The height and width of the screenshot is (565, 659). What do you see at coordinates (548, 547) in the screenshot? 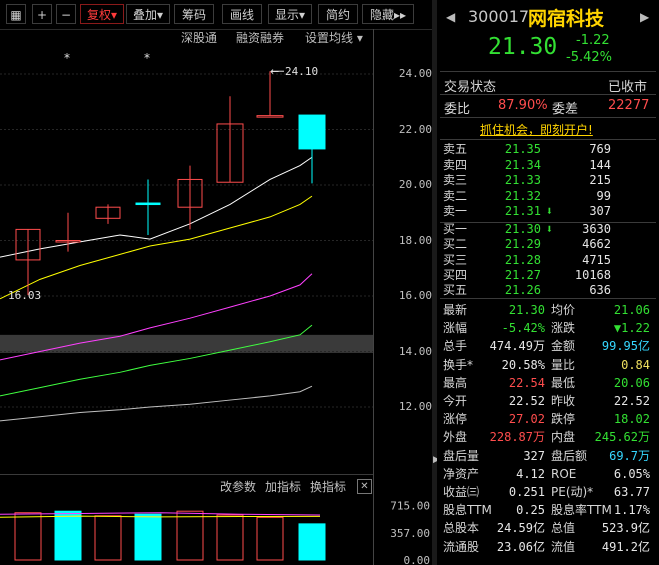
I see `stat-row: 流通股 23.06亿 流值 491.2亿` at bounding box center [548, 547].